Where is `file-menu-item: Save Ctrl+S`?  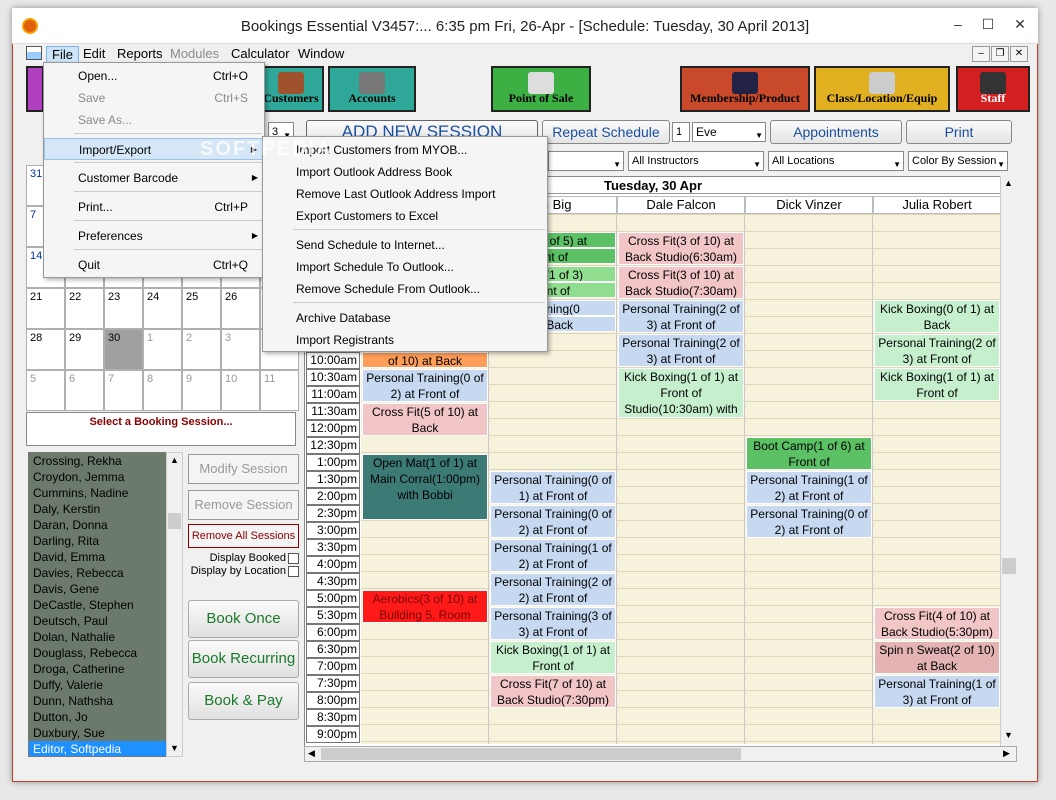
file-menu-item: Save Ctrl+S is located at coordinates (154, 98).